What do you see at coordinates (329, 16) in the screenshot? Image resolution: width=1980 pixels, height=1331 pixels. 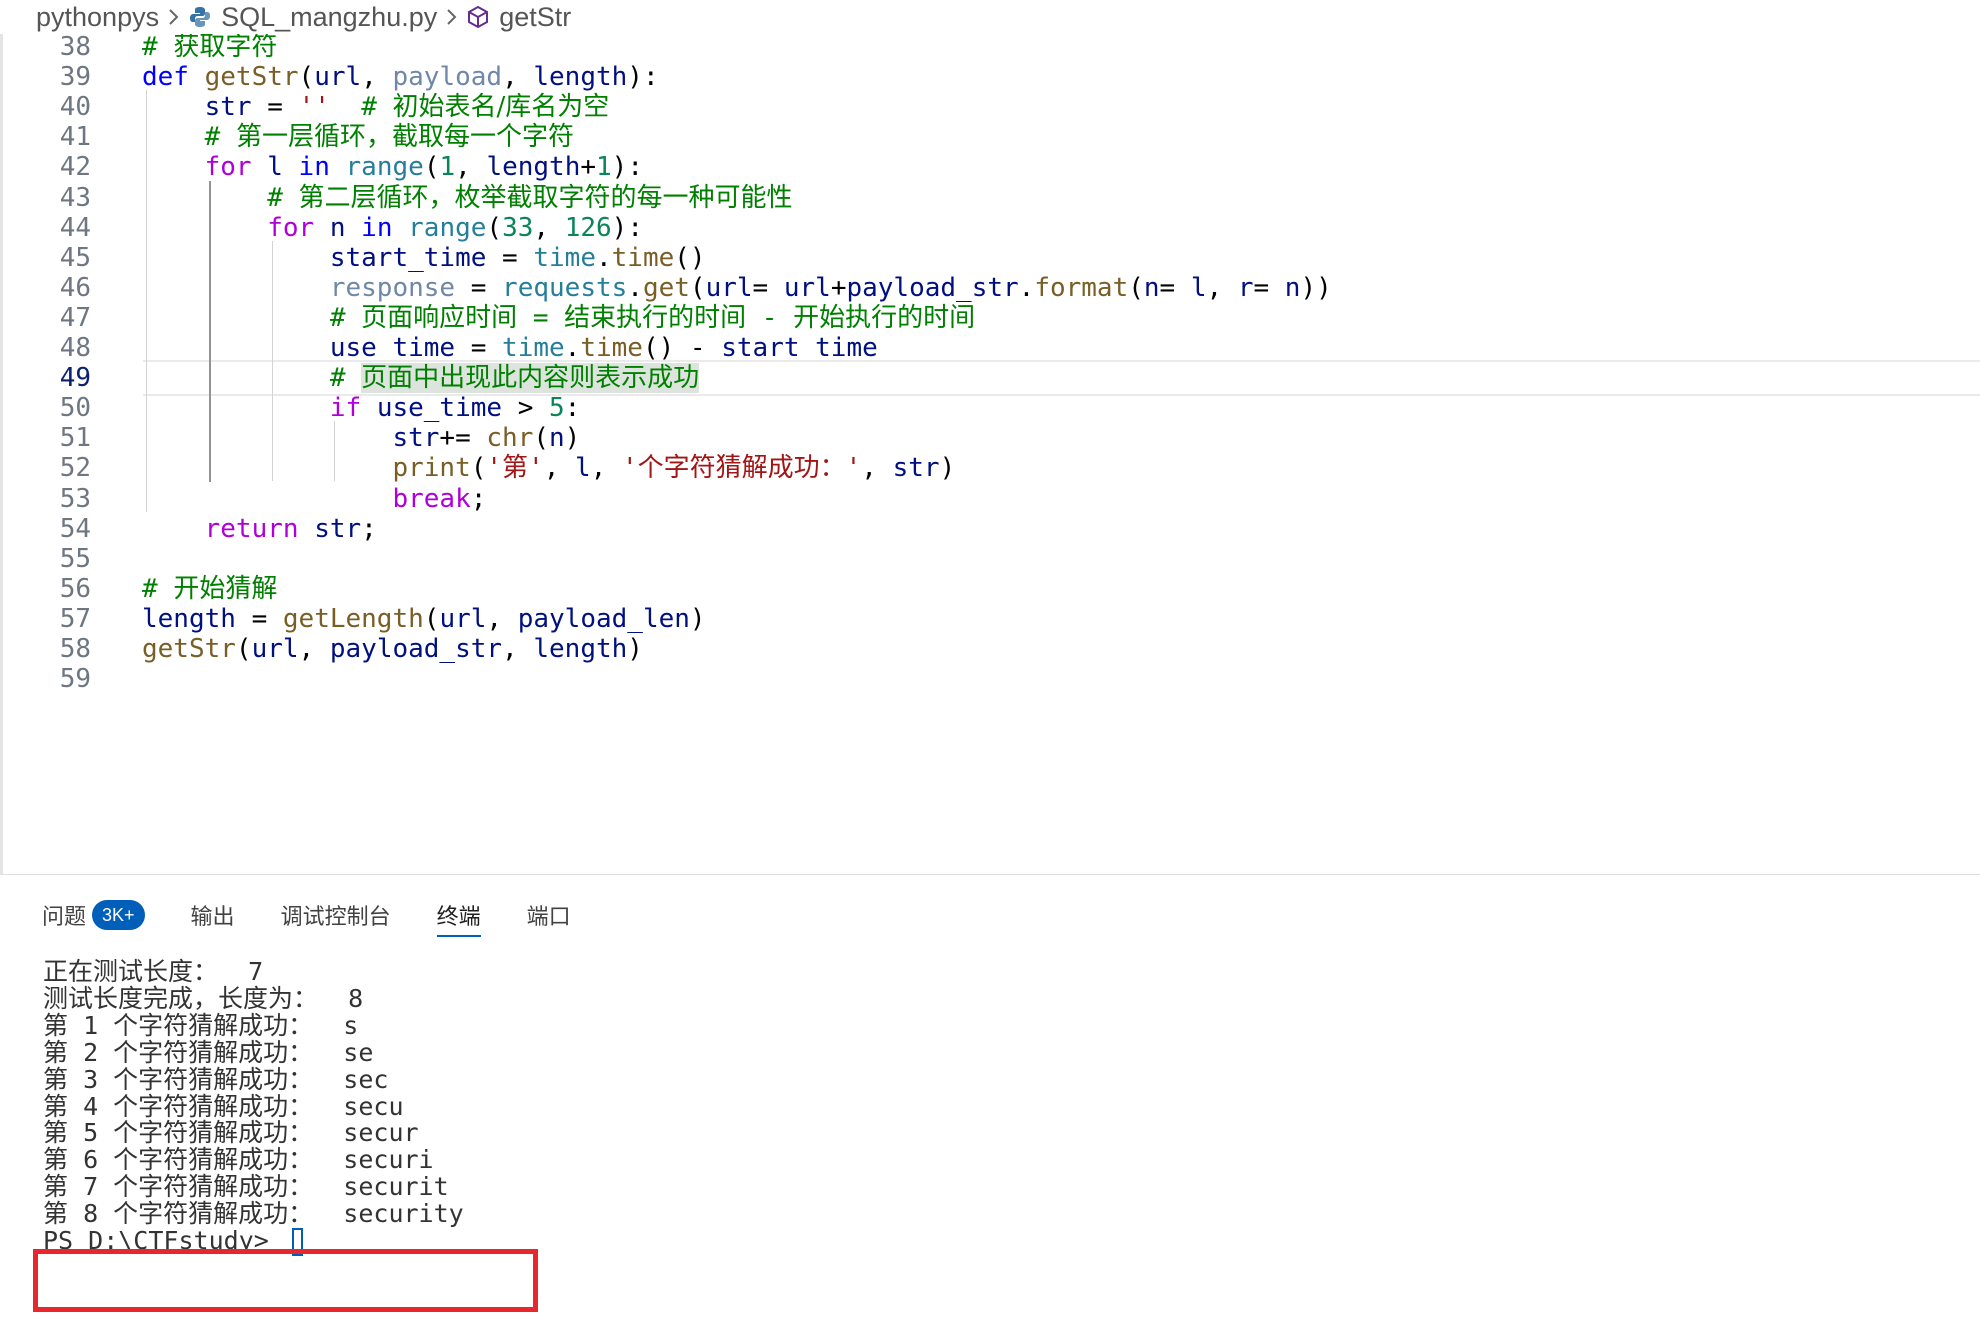 I see `breadcrumb-file-label: SQL_mangzhu.py` at bounding box center [329, 16].